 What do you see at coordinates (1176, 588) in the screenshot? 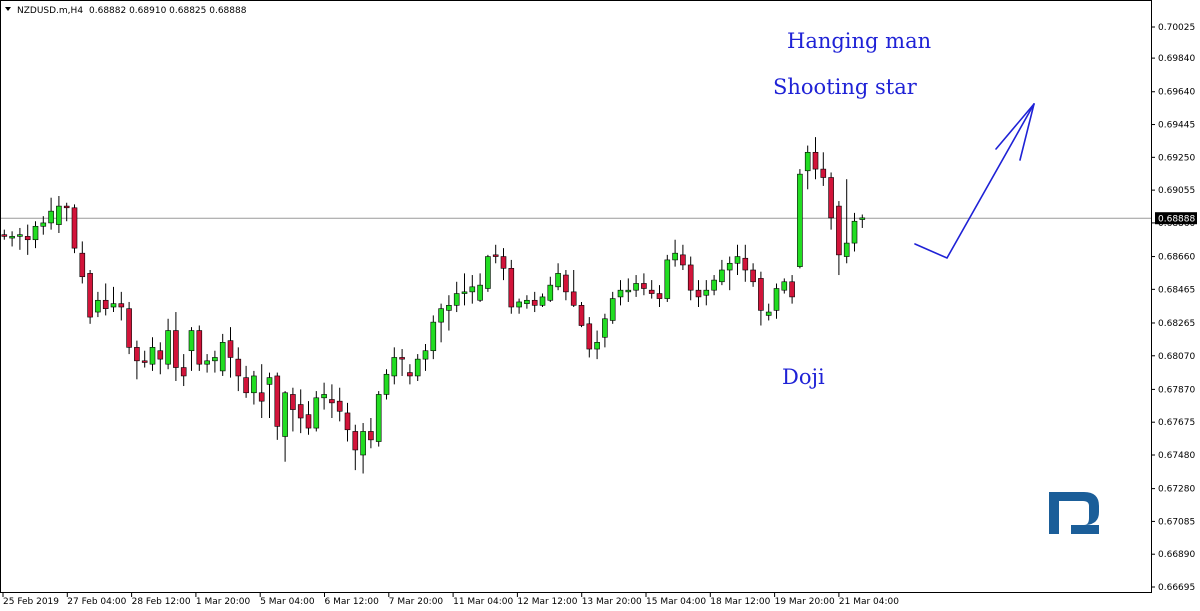
I see `y-tick-label: 0.66695` at bounding box center [1176, 588].